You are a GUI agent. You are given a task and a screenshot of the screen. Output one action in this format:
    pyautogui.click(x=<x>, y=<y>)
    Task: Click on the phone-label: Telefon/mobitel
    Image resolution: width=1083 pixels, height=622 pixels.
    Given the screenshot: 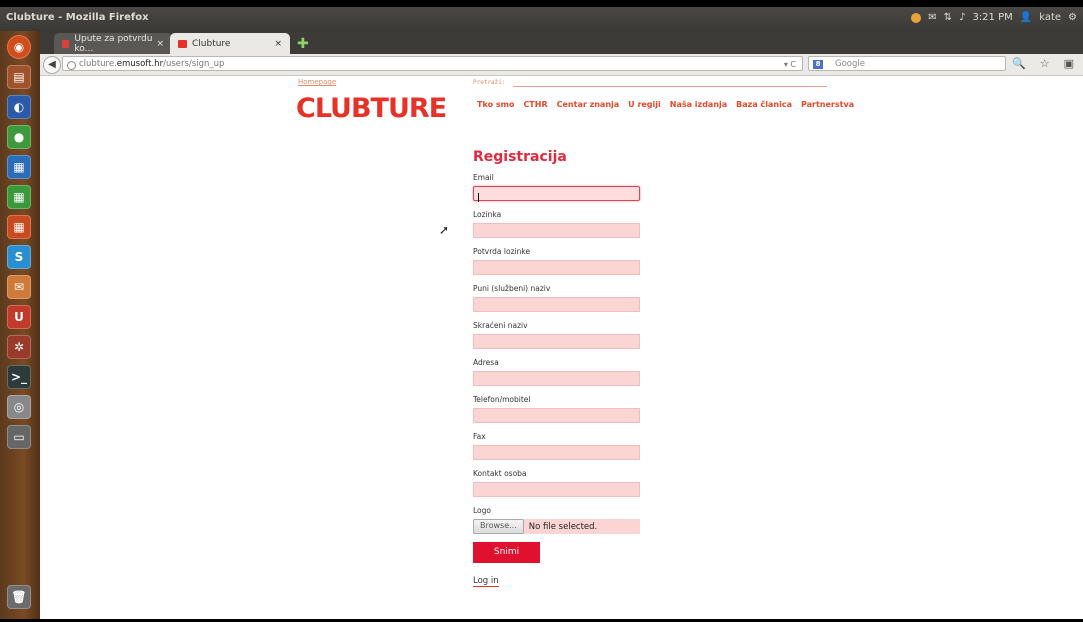 What is the action you would take?
    pyautogui.click(x=502, y=399)
    